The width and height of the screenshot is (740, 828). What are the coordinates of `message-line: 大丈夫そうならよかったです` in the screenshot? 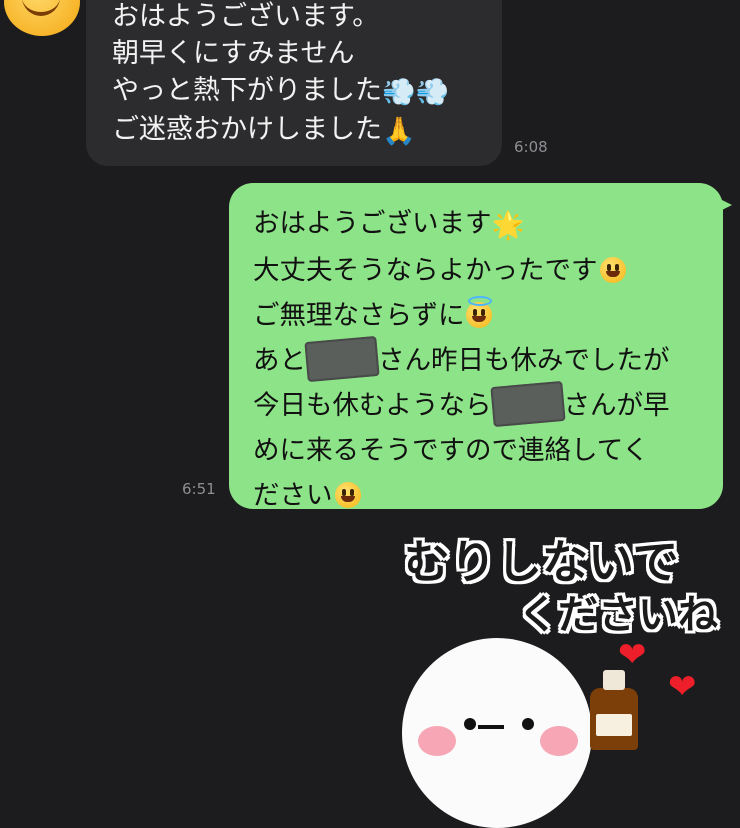 It's located at (478, 270).